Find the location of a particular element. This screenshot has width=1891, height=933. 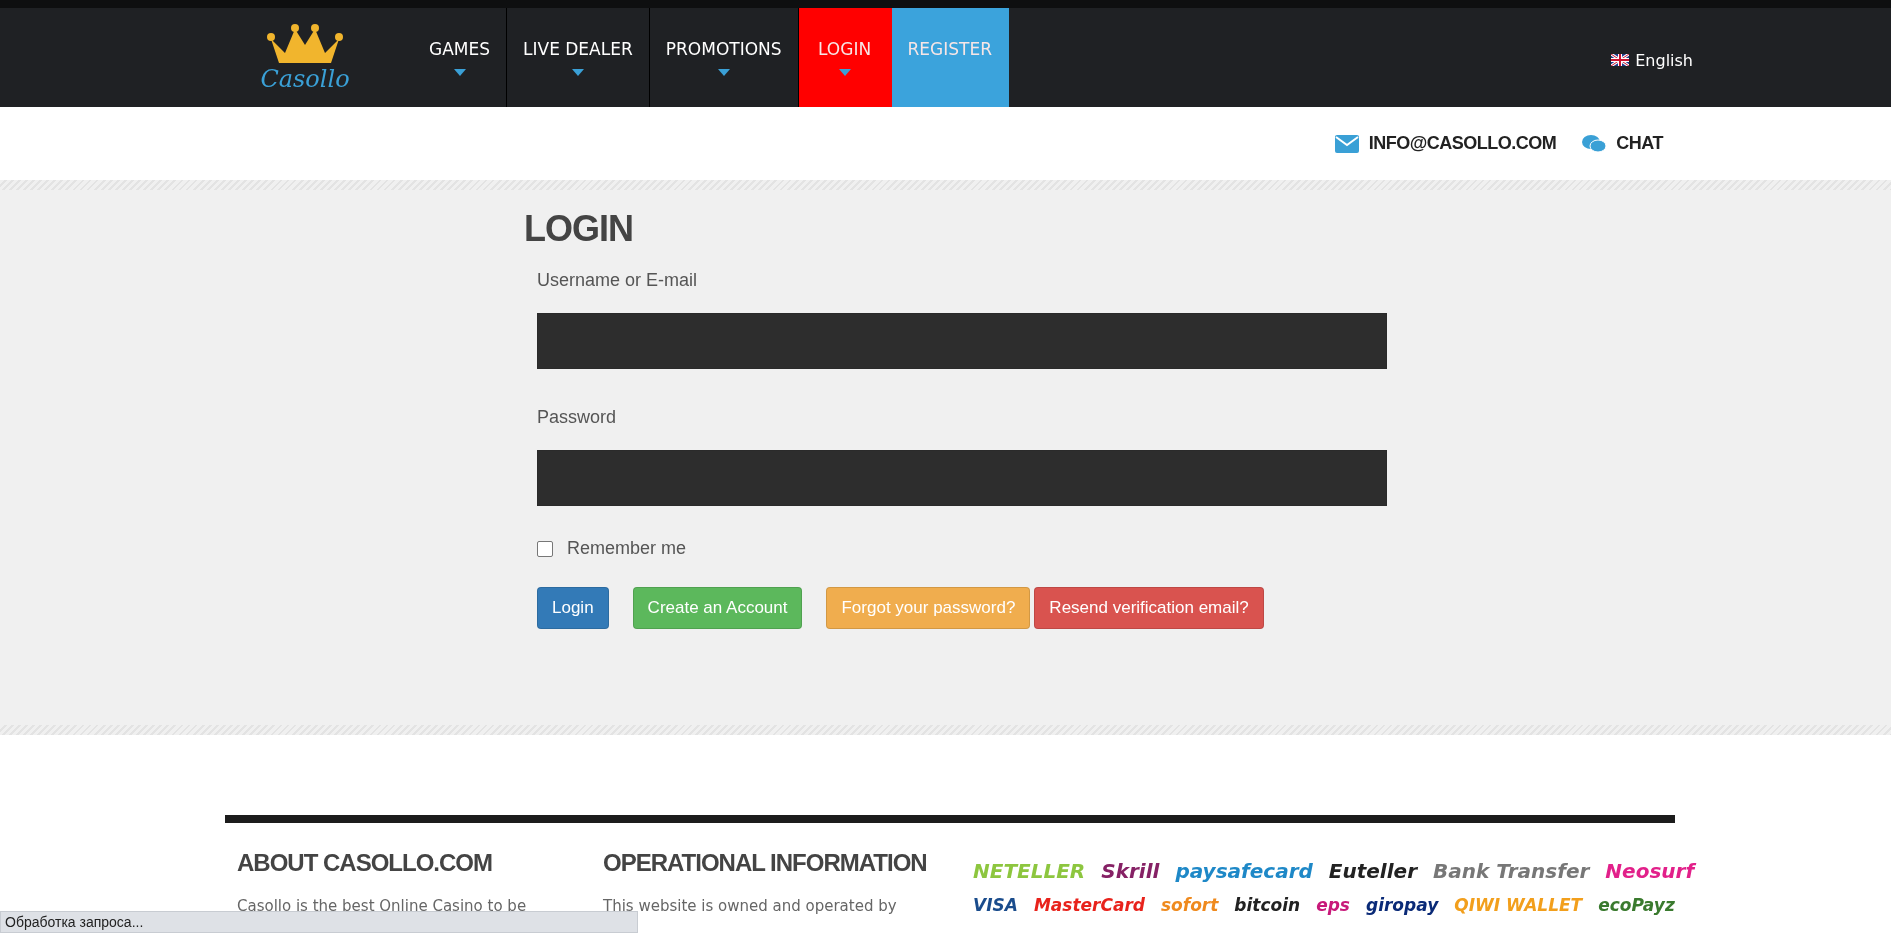

flag-icon is located at coordinates (1620, 60).